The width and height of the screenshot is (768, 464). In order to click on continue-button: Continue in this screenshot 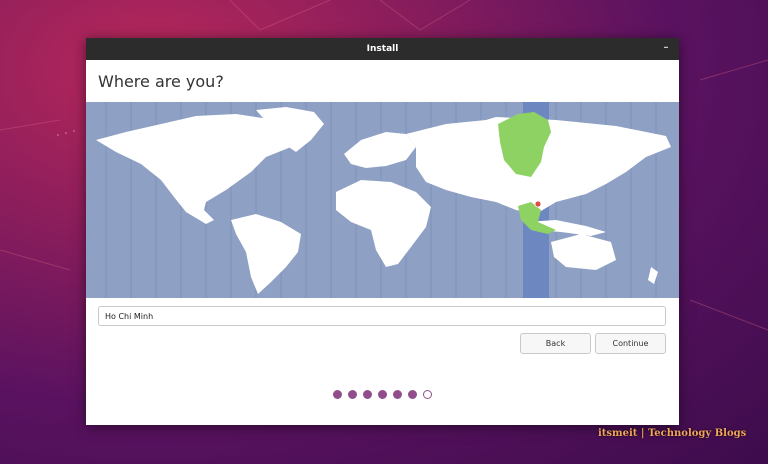, I will do `click(630, 343)`.